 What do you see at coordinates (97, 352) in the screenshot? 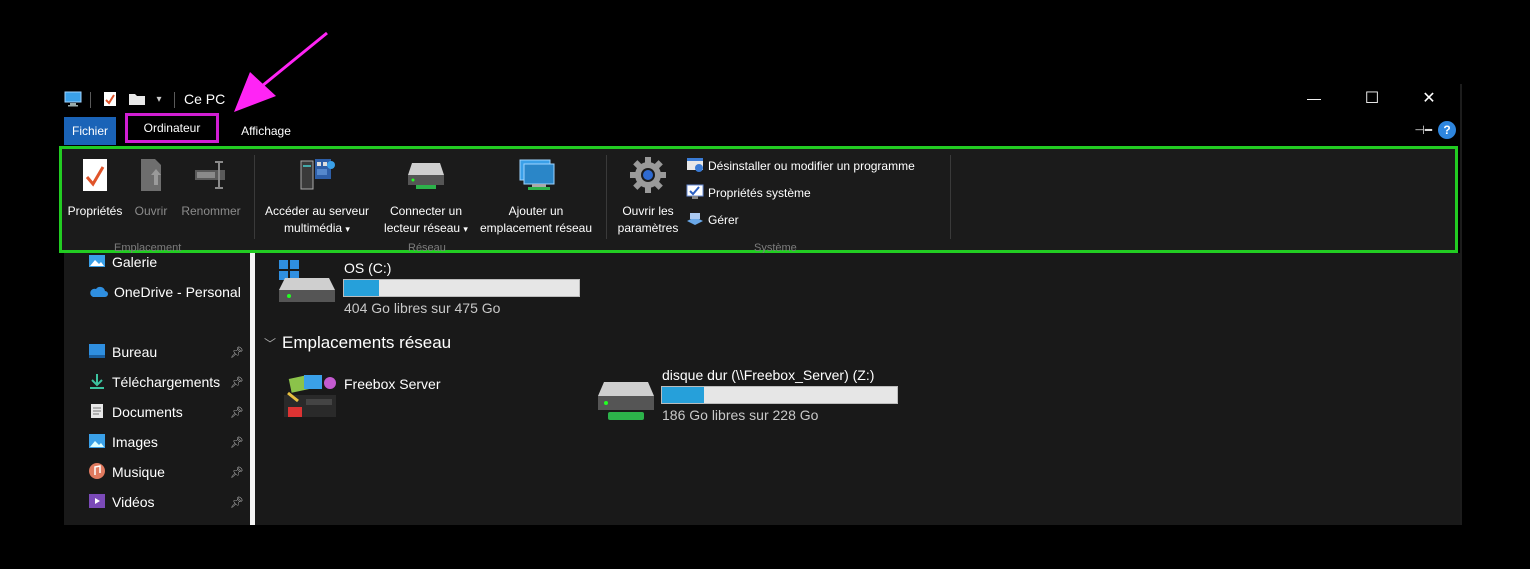
I see `desktop-icon` at bounding box center [97, 352].